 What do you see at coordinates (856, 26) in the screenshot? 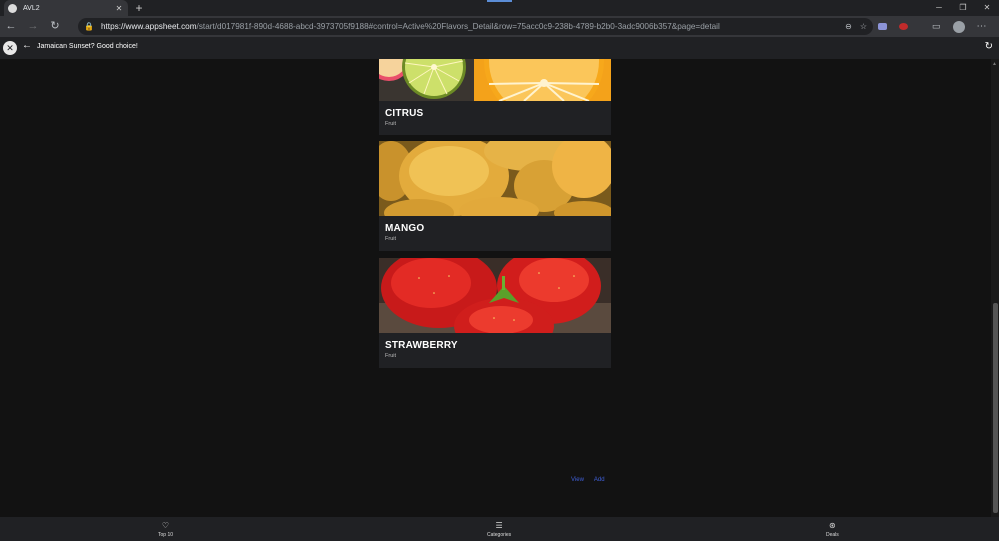
I see `omnibox-icons: ⊖ ☆` at bounding box center [856, 26].